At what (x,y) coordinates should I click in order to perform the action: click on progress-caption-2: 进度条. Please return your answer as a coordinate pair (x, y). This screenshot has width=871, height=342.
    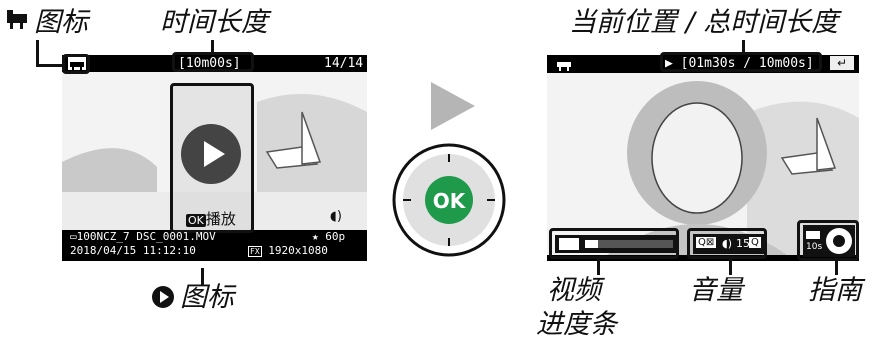
    Looking at the image, I should click on (576, 324).